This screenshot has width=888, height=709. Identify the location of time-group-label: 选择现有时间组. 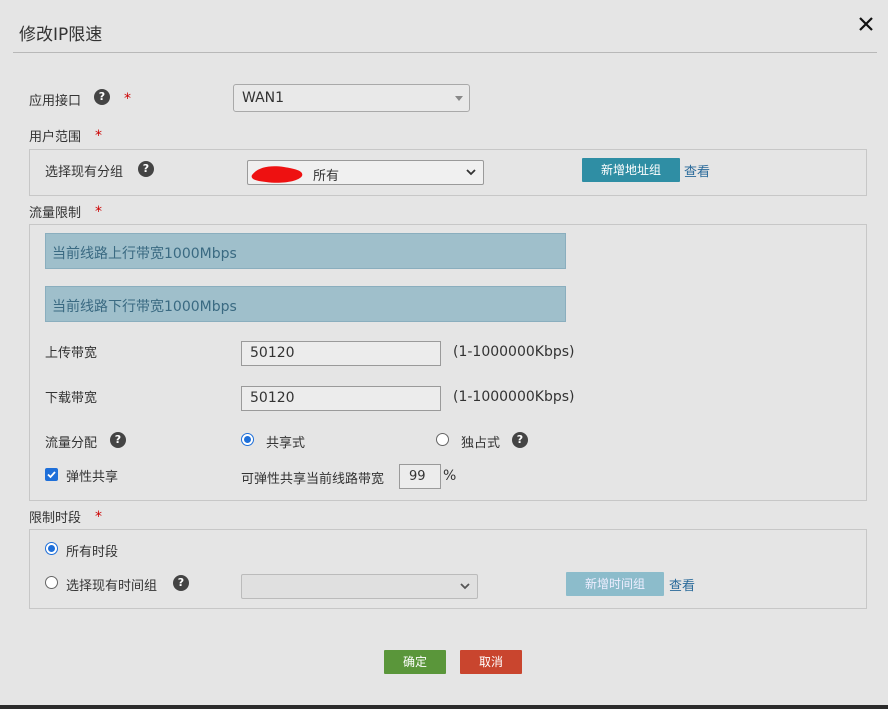
(112, 586).